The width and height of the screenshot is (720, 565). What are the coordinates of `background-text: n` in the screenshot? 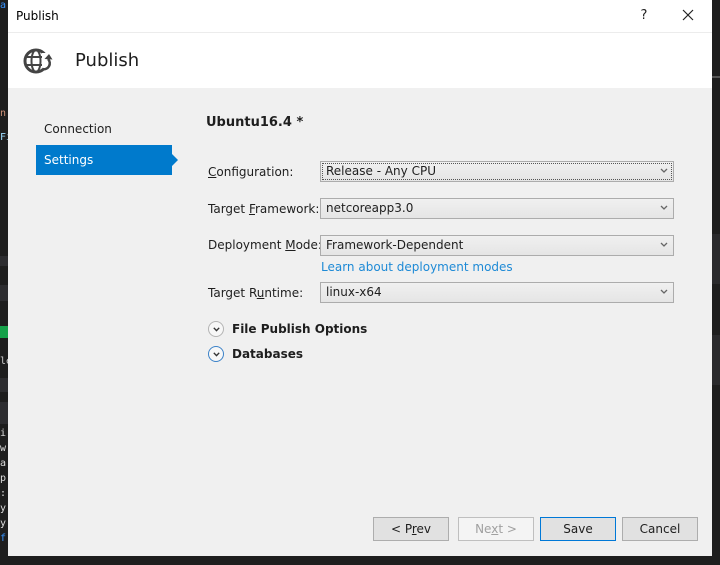 It's located at (3, 113).